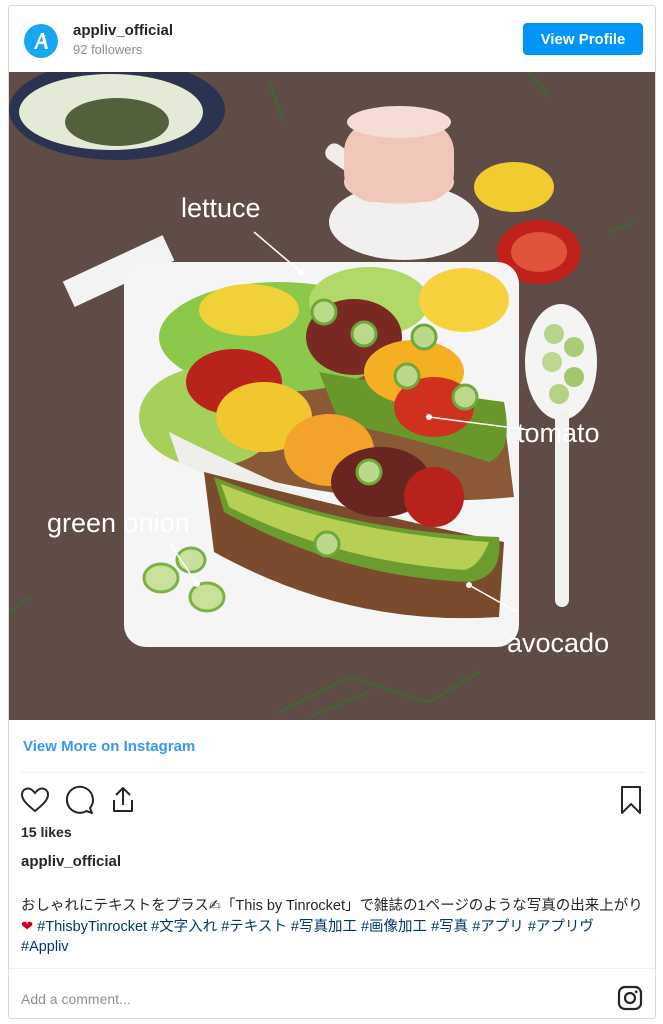  Describe the element at coordinates (184, 927) in the screenshot. I see `hashtag: #文字入れ` at that location.